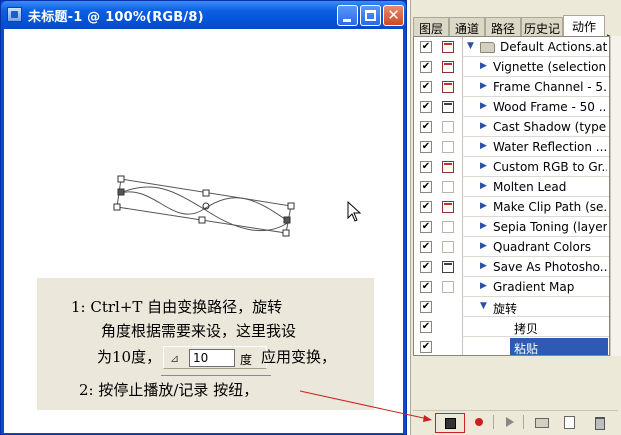  What do you see at coordinates (542, 26) in the screenshot?
I see `tab-history: 历史记` at bounding box center [542, 26].